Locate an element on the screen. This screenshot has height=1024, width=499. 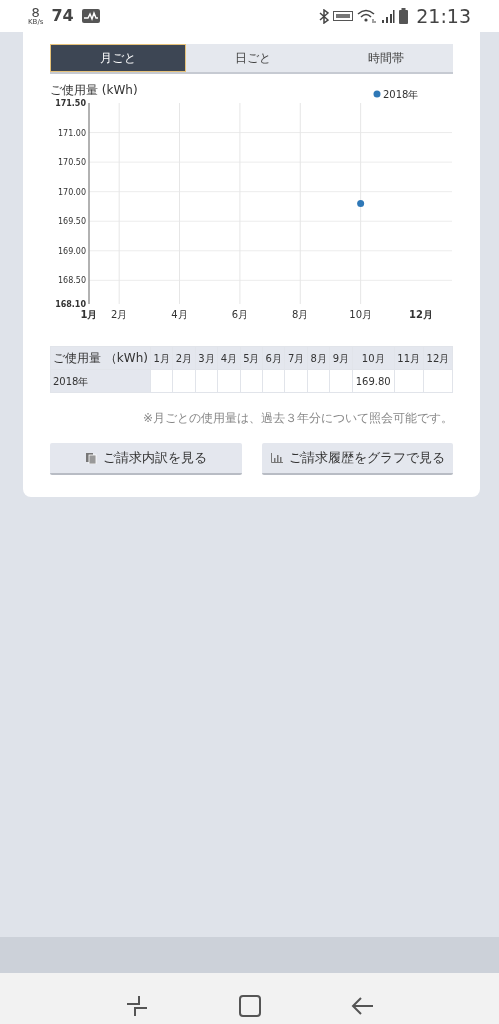
tab: 月ごと is located at coordinates (118, 58).